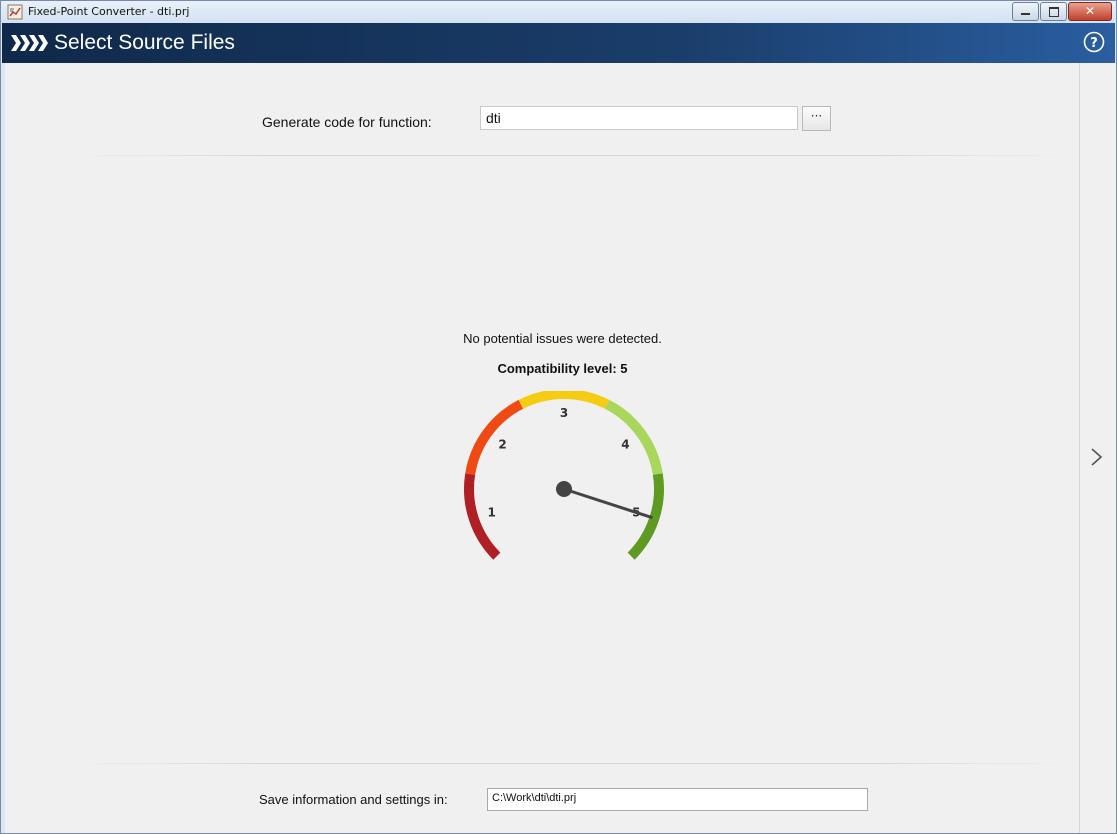 This screenshot has width=1117, height=834. What do you see at coordinates (564, 475) in the screenshot?
I see `compatibility-gauge: 12345` at bounding box center [564, 475].